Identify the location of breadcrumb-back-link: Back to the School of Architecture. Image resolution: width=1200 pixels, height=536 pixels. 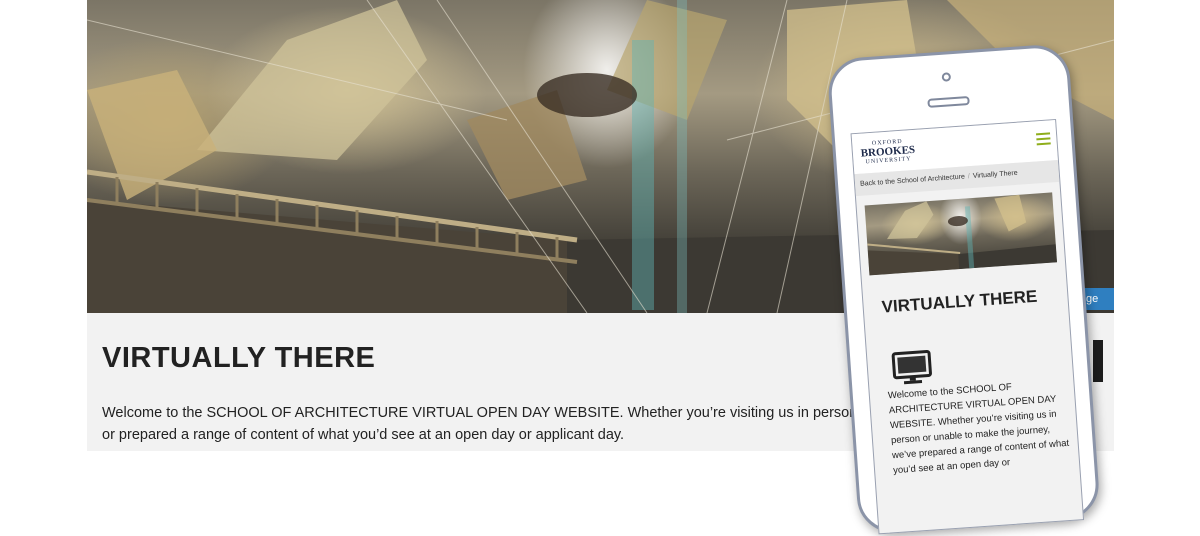
(912, 180).